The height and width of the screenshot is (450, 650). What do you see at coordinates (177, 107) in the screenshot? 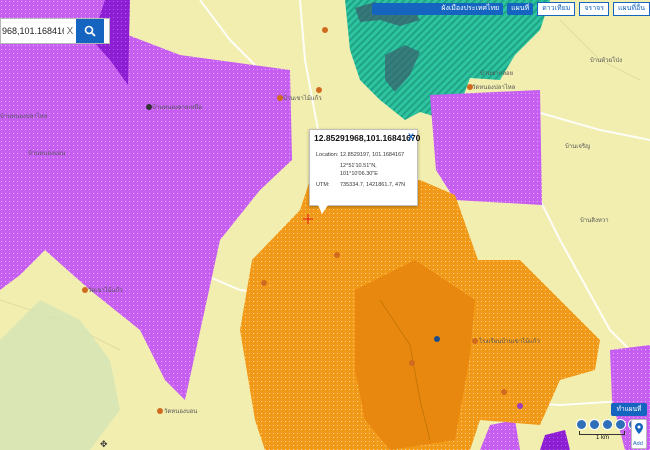
I see `map-label: บ้านหนองลายเหนือ` at bounding box center [177, 107].